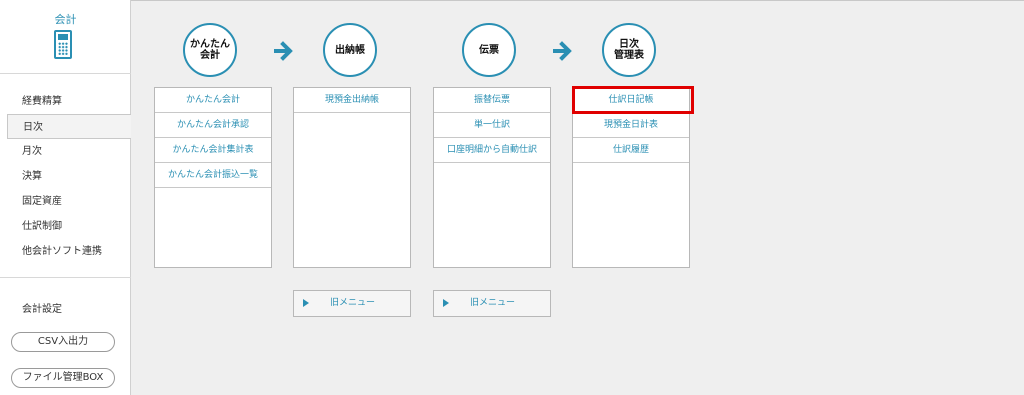 The height and width of the screenshot is (395, 1024). What do you see at coordinates (65, 19) in the screenshot?
I see `sidebar-title: 会計` at bounding box center [65, 19].